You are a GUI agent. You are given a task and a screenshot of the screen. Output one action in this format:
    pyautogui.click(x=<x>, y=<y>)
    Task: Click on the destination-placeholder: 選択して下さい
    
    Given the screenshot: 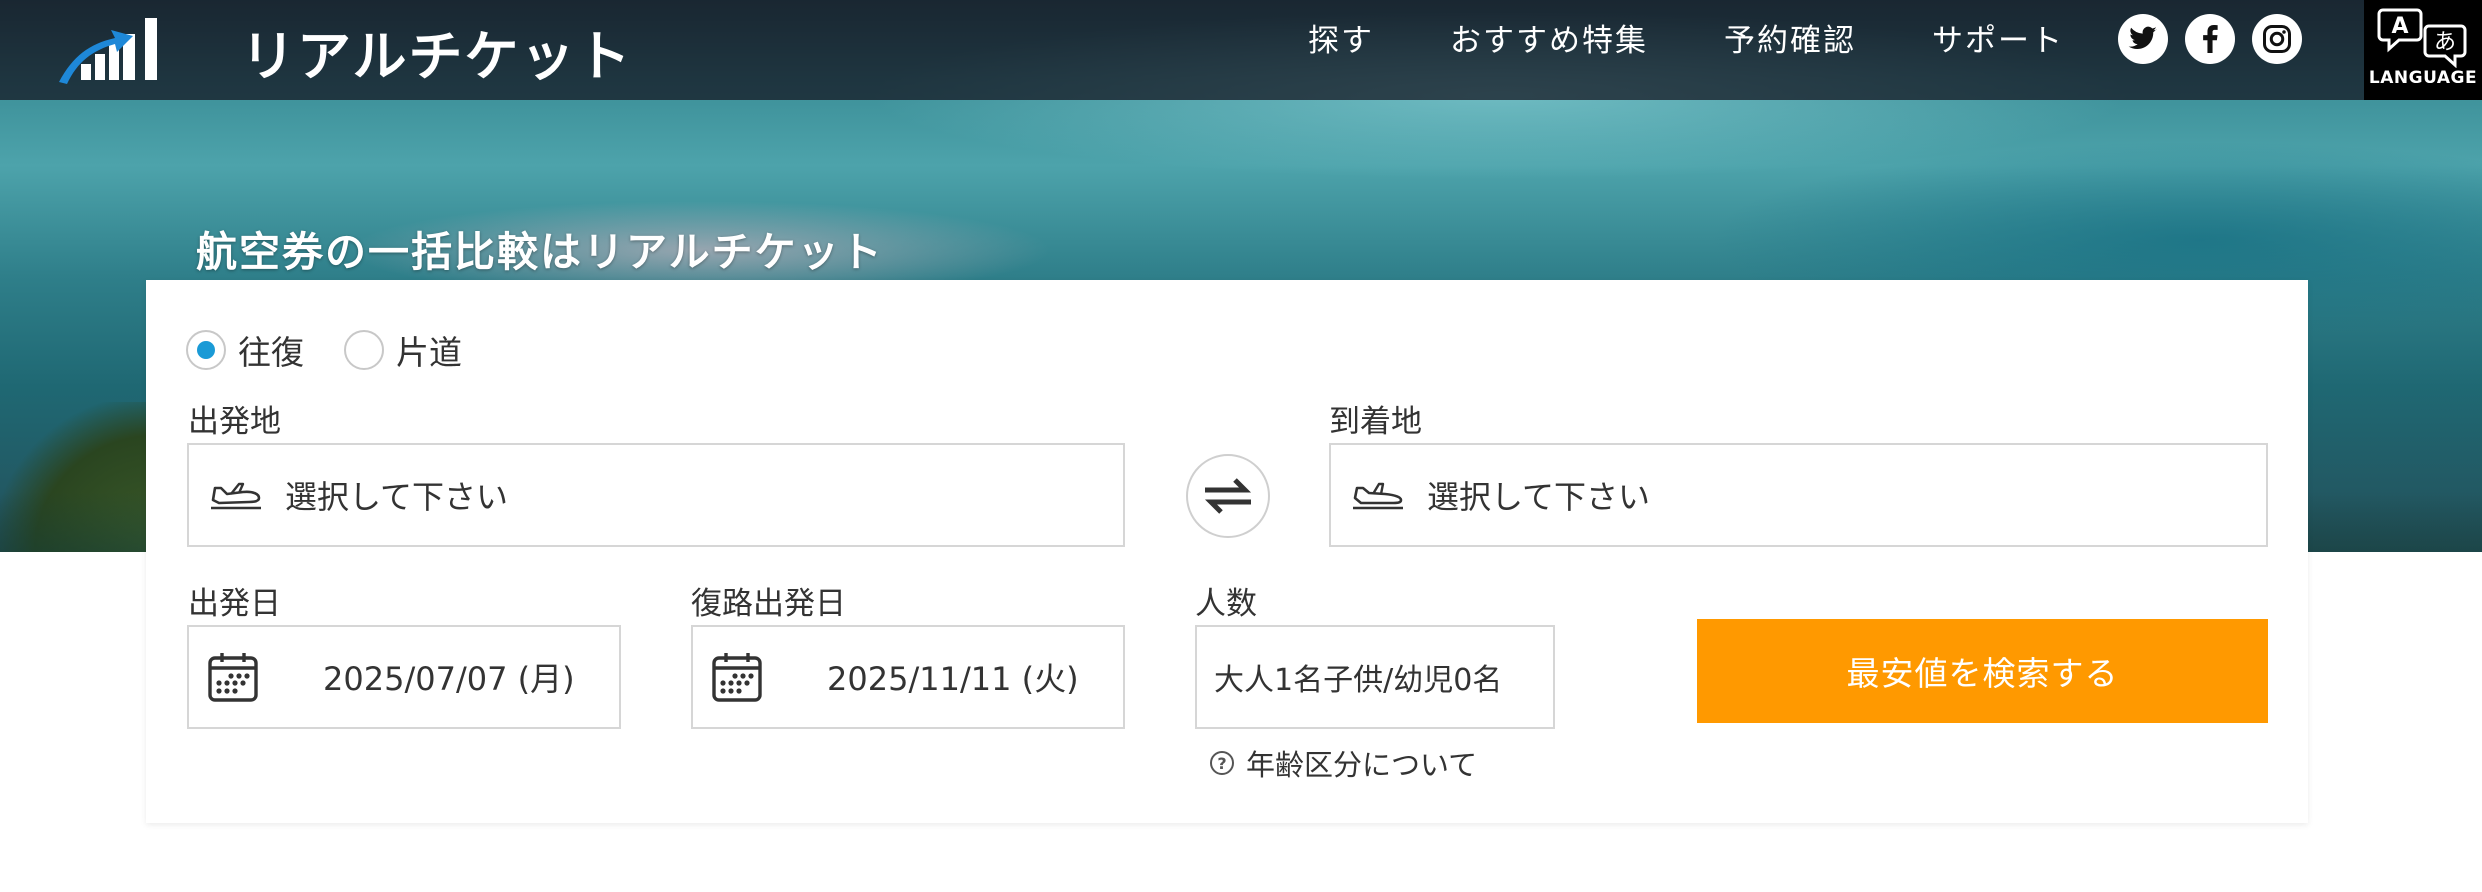 What is the action you would take?
    pyautogui.click(x=1539, y=497)
    